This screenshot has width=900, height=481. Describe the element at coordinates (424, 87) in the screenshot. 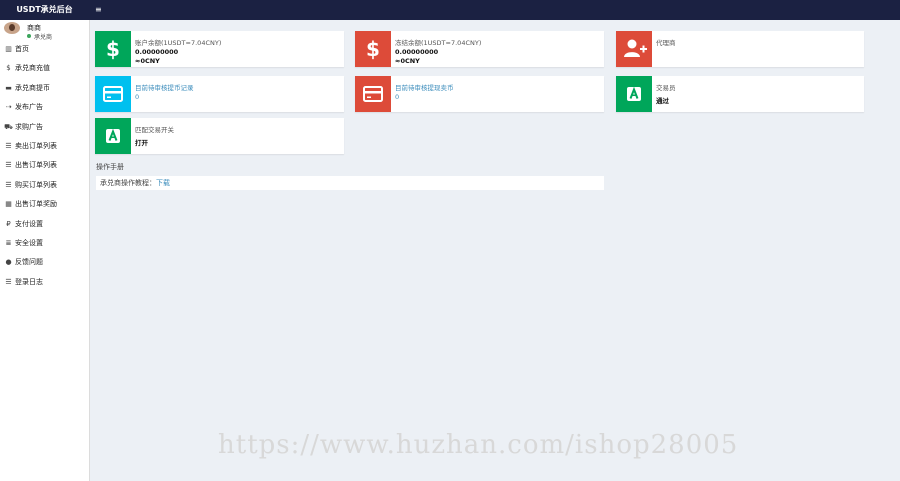

I see `card-title-link: 目前待审核提现卖币` at that location.